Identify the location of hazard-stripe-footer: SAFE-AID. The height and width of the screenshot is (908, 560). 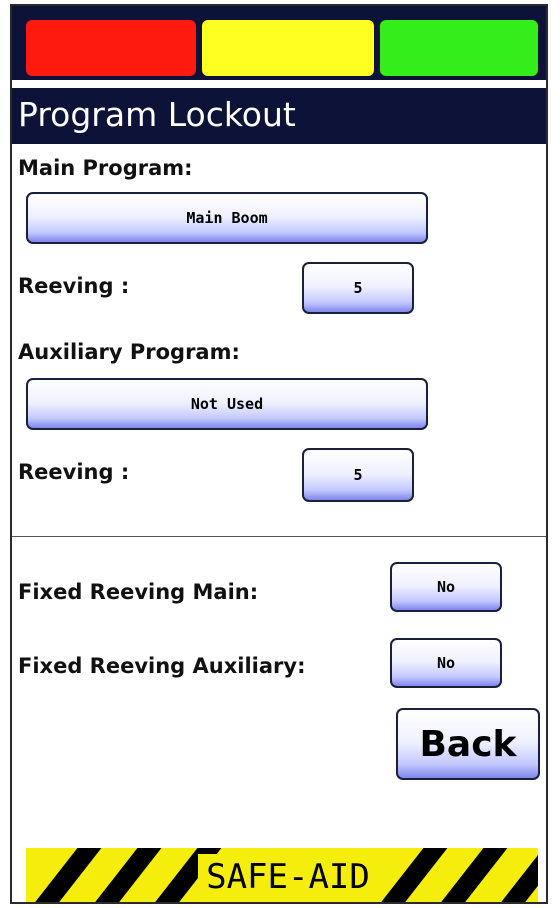
(282, 875).